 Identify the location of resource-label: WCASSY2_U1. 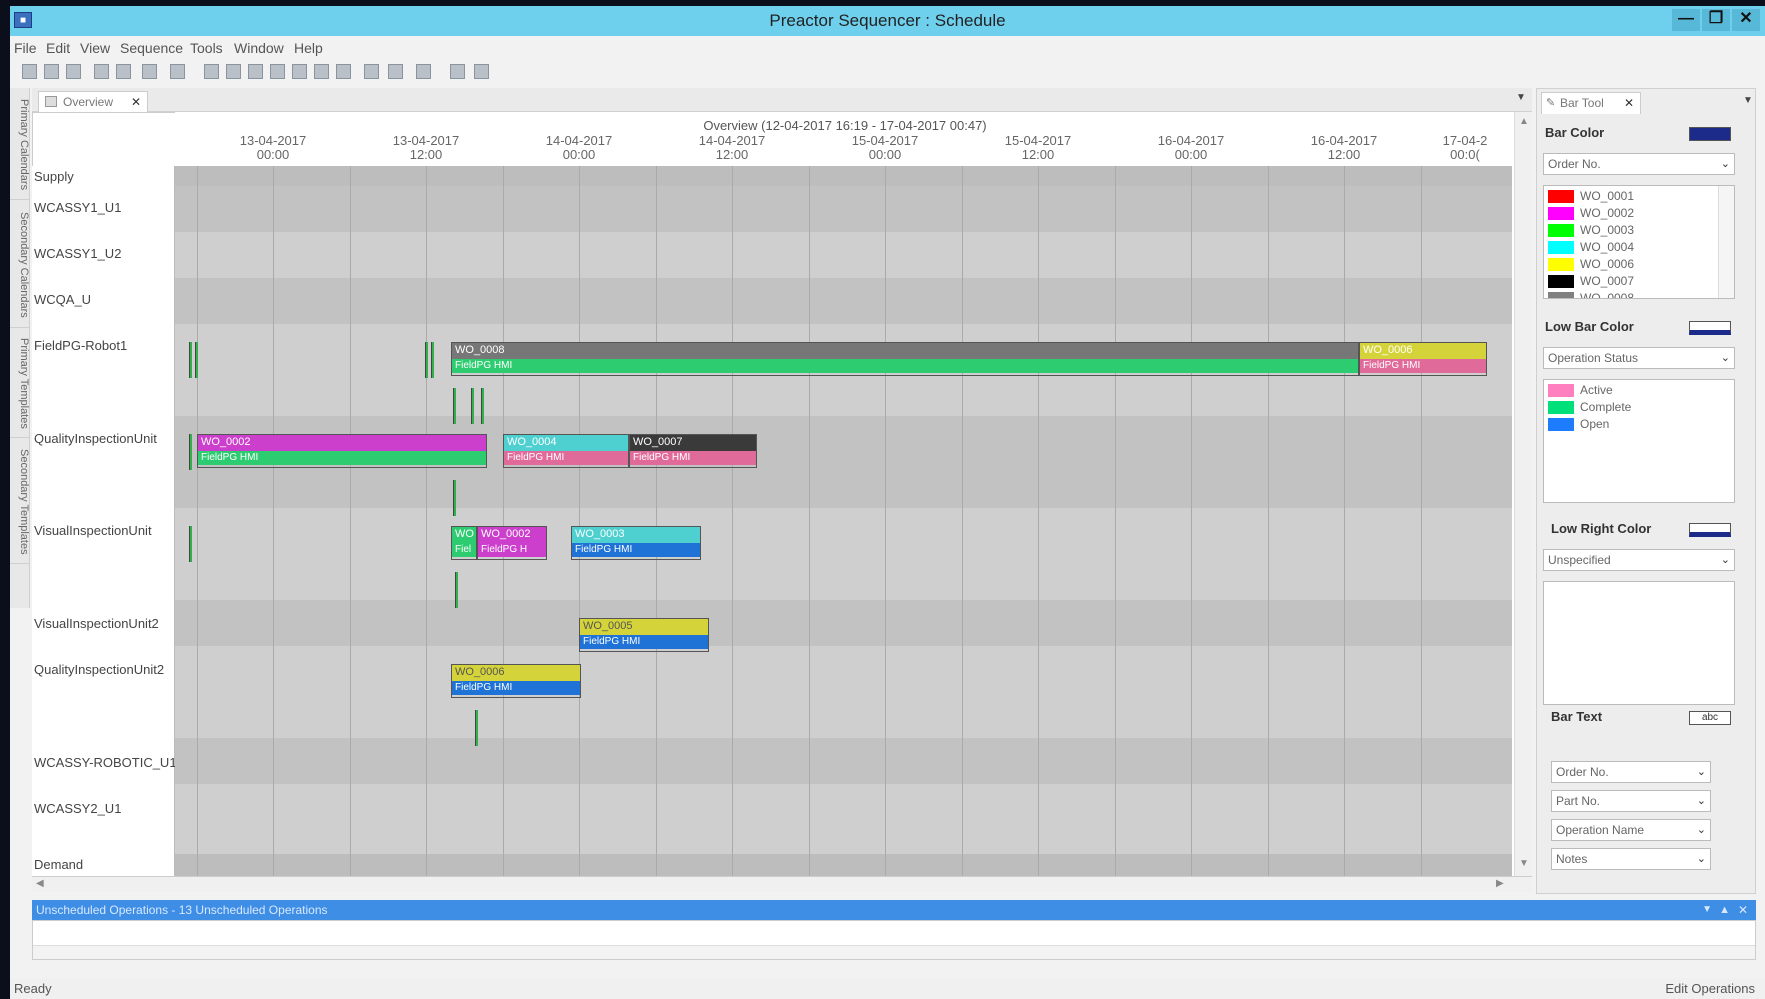
(77, 808).